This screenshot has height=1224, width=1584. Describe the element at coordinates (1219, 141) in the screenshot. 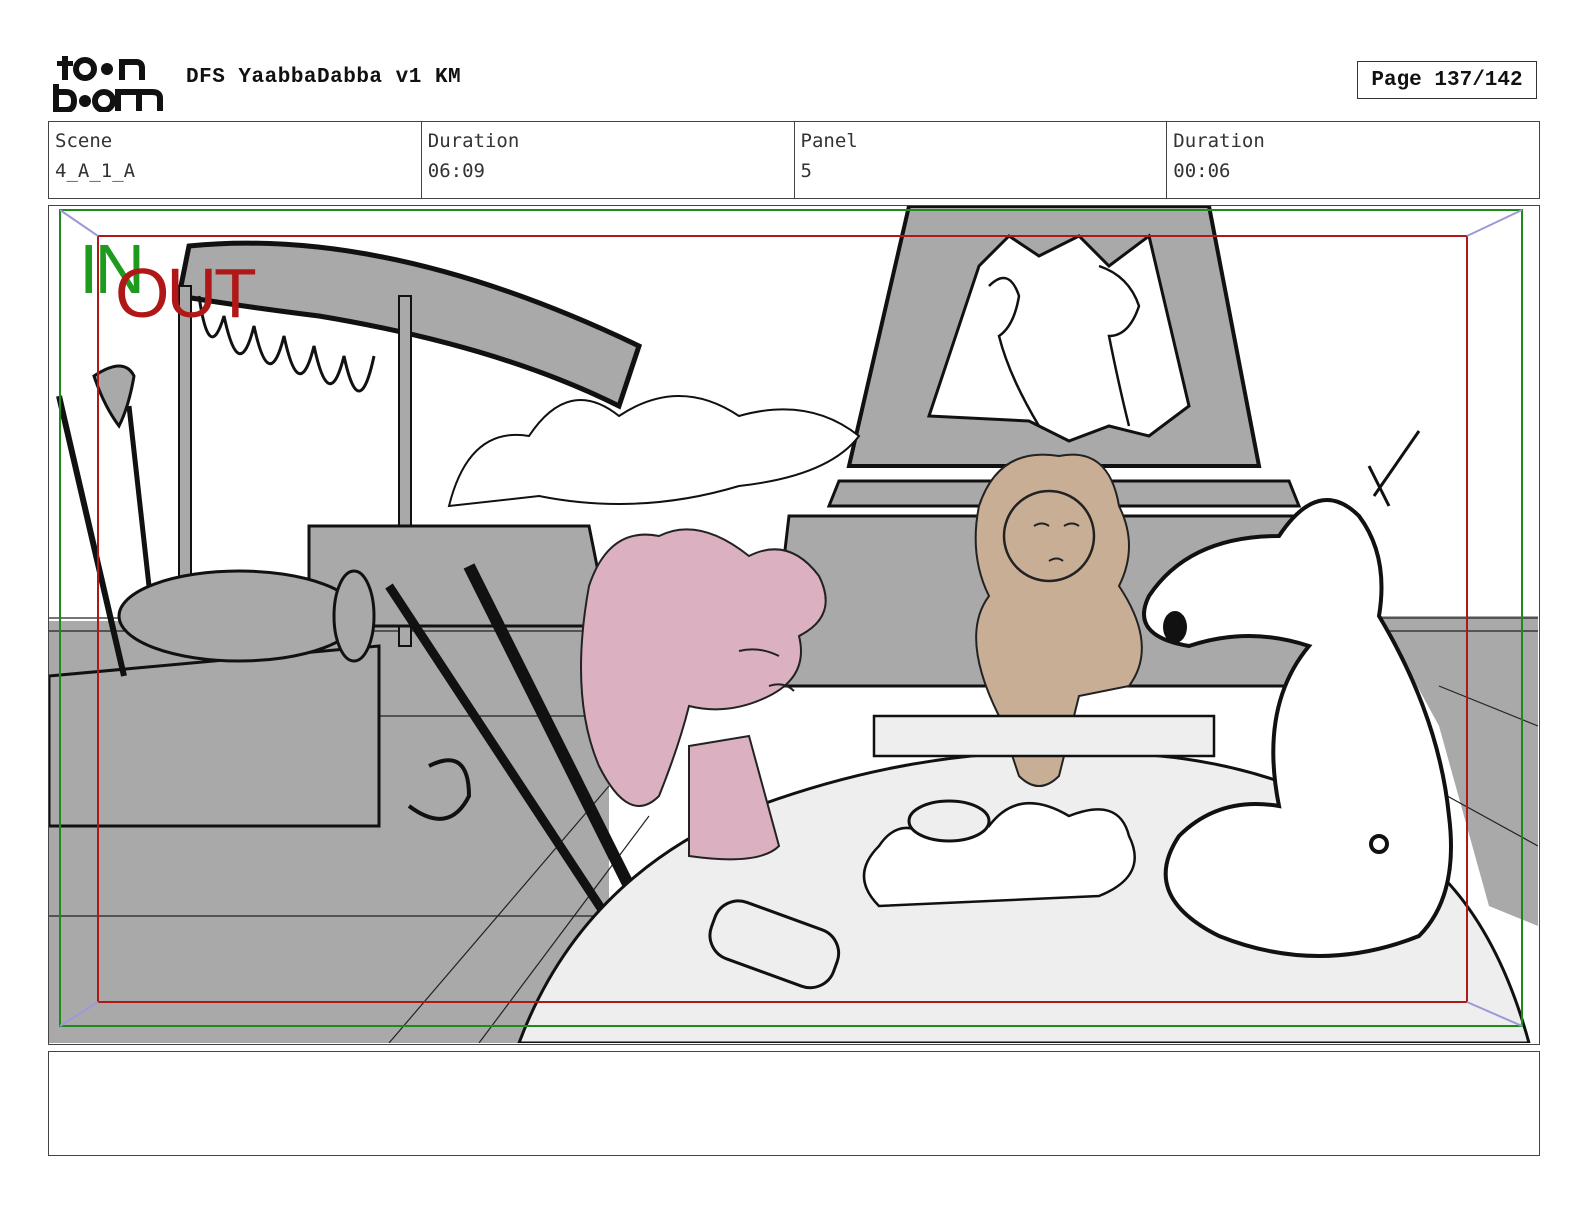

I see `panel-duration-label: Duration` at that location.